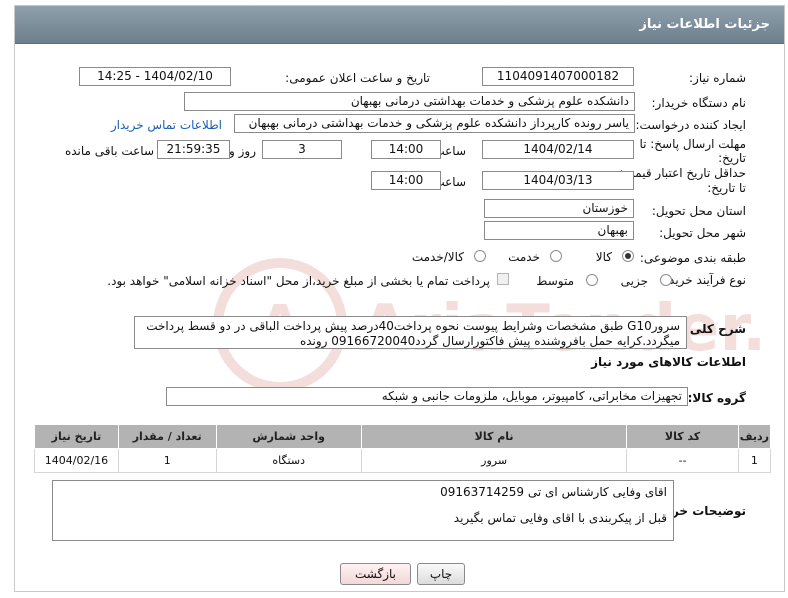  Describe the element at coordinates (559, 208) in the screenshot. I see `province-field: خوزستان` at that location.